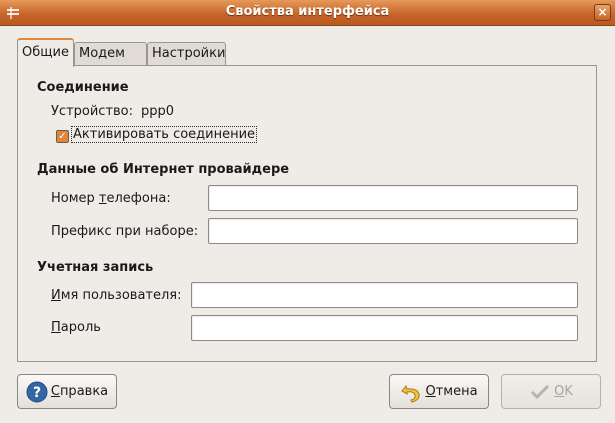 Image resolution: width=615 pixels, height=423 pixels. What do you see at coordinates (121, 295) in the screenshot?
I see `username-label-text: мя пользователя:` at bounding box center [121, 295].